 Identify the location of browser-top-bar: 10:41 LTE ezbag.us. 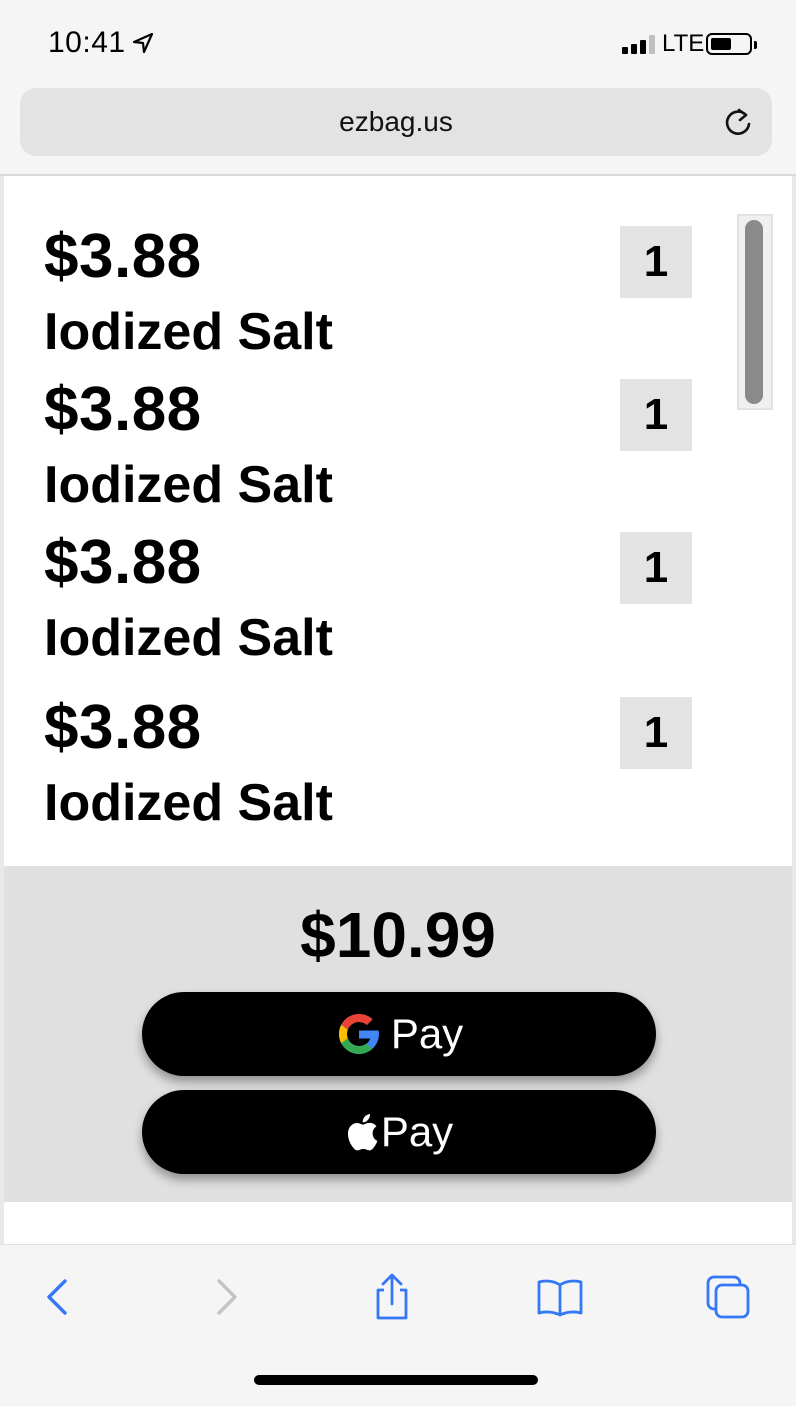
(398, 88).